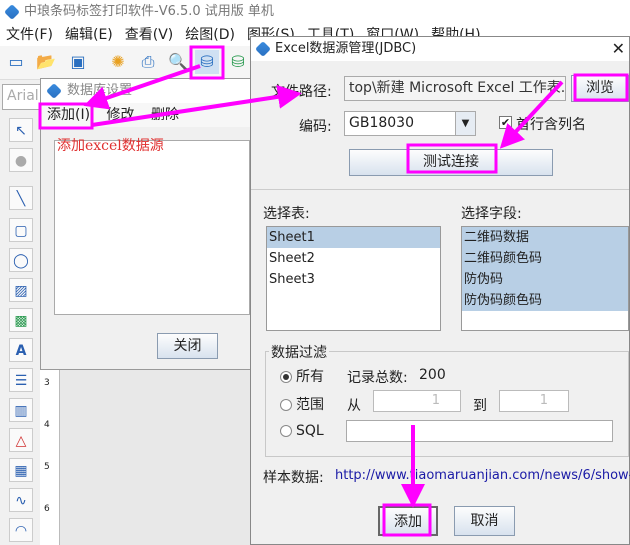 Image resolution: width=630 pixels, height=545 pixels. I want to click on path-field: top\新建 Microsoft Excel 工作表.xls, so click(455, 88).